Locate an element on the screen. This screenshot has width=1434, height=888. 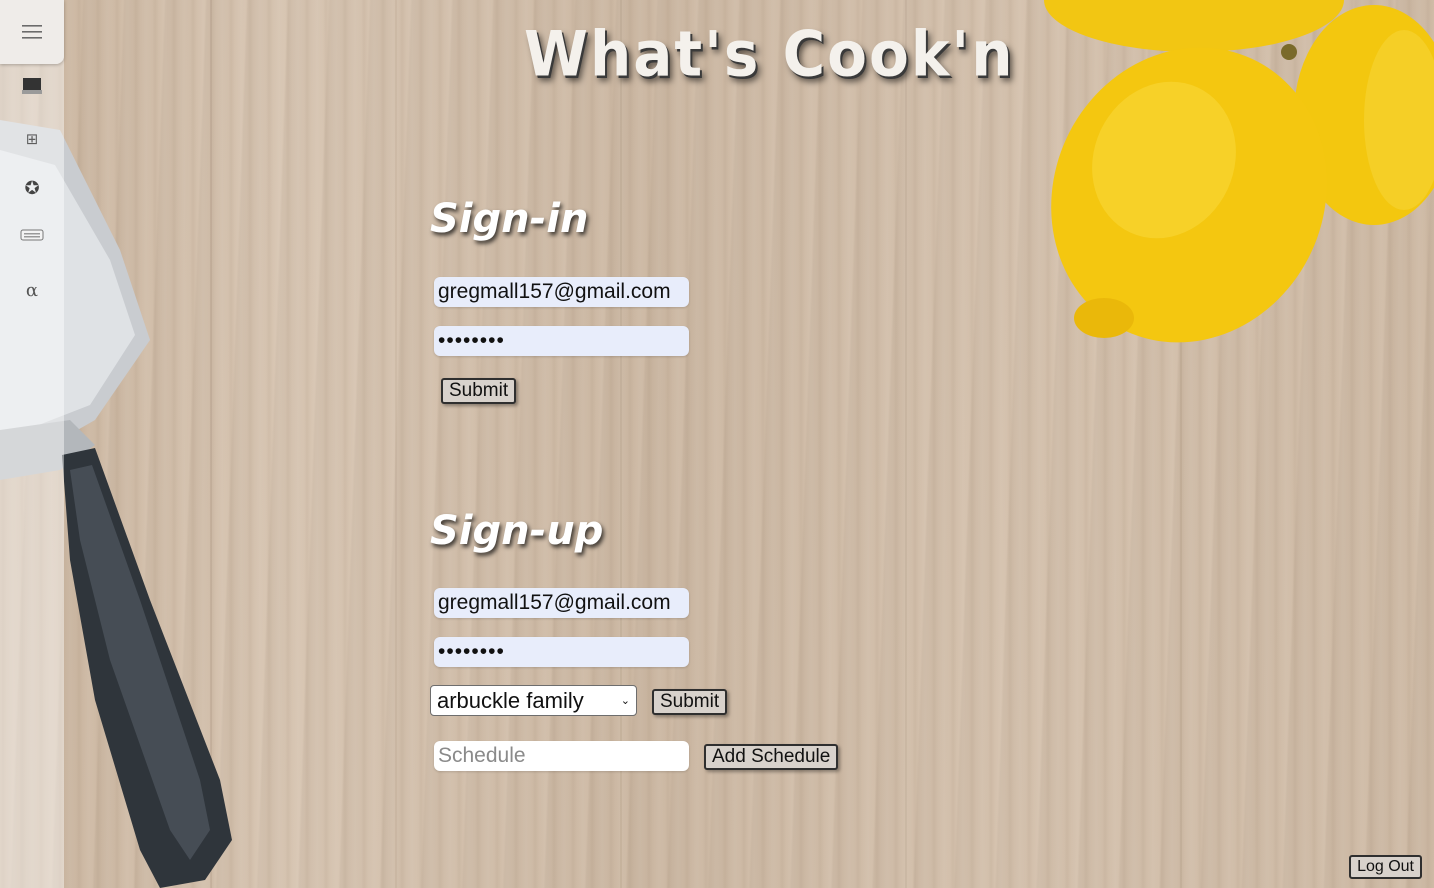
hamburger-menu-button is located at coordinates (32, 32).